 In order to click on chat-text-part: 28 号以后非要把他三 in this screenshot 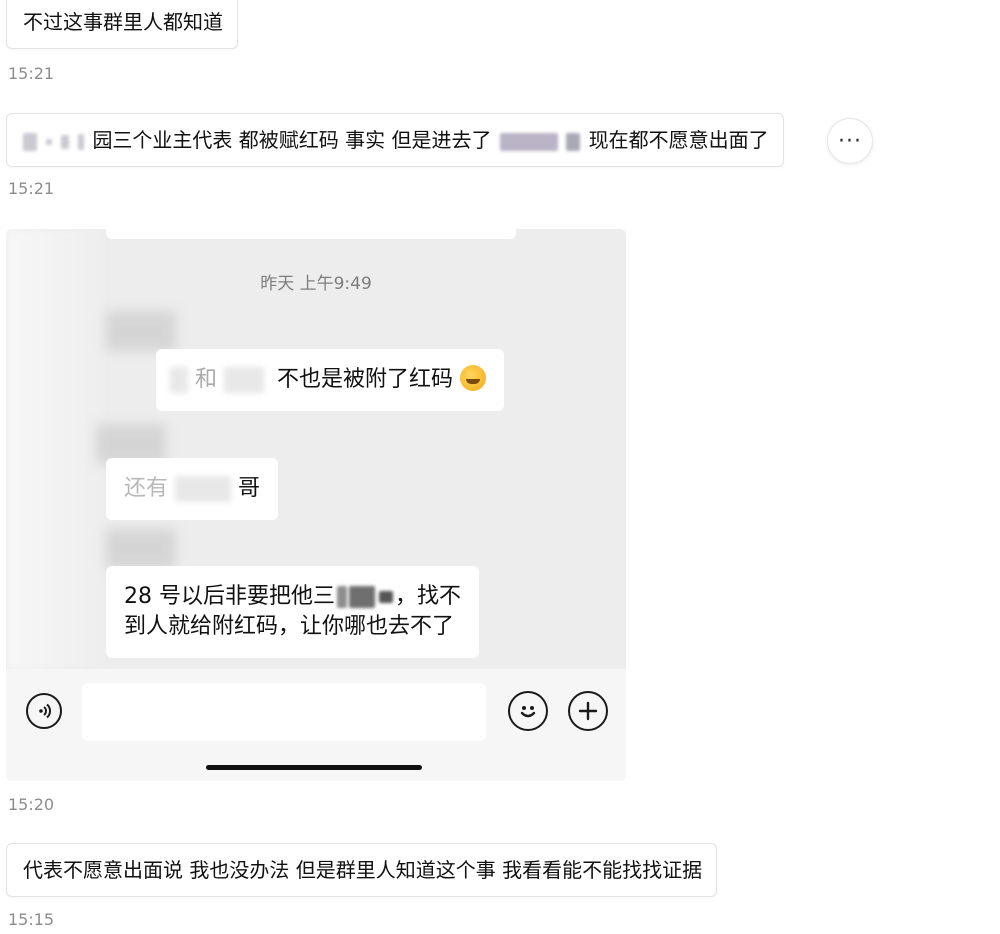, I will do `click(229, 596)`.